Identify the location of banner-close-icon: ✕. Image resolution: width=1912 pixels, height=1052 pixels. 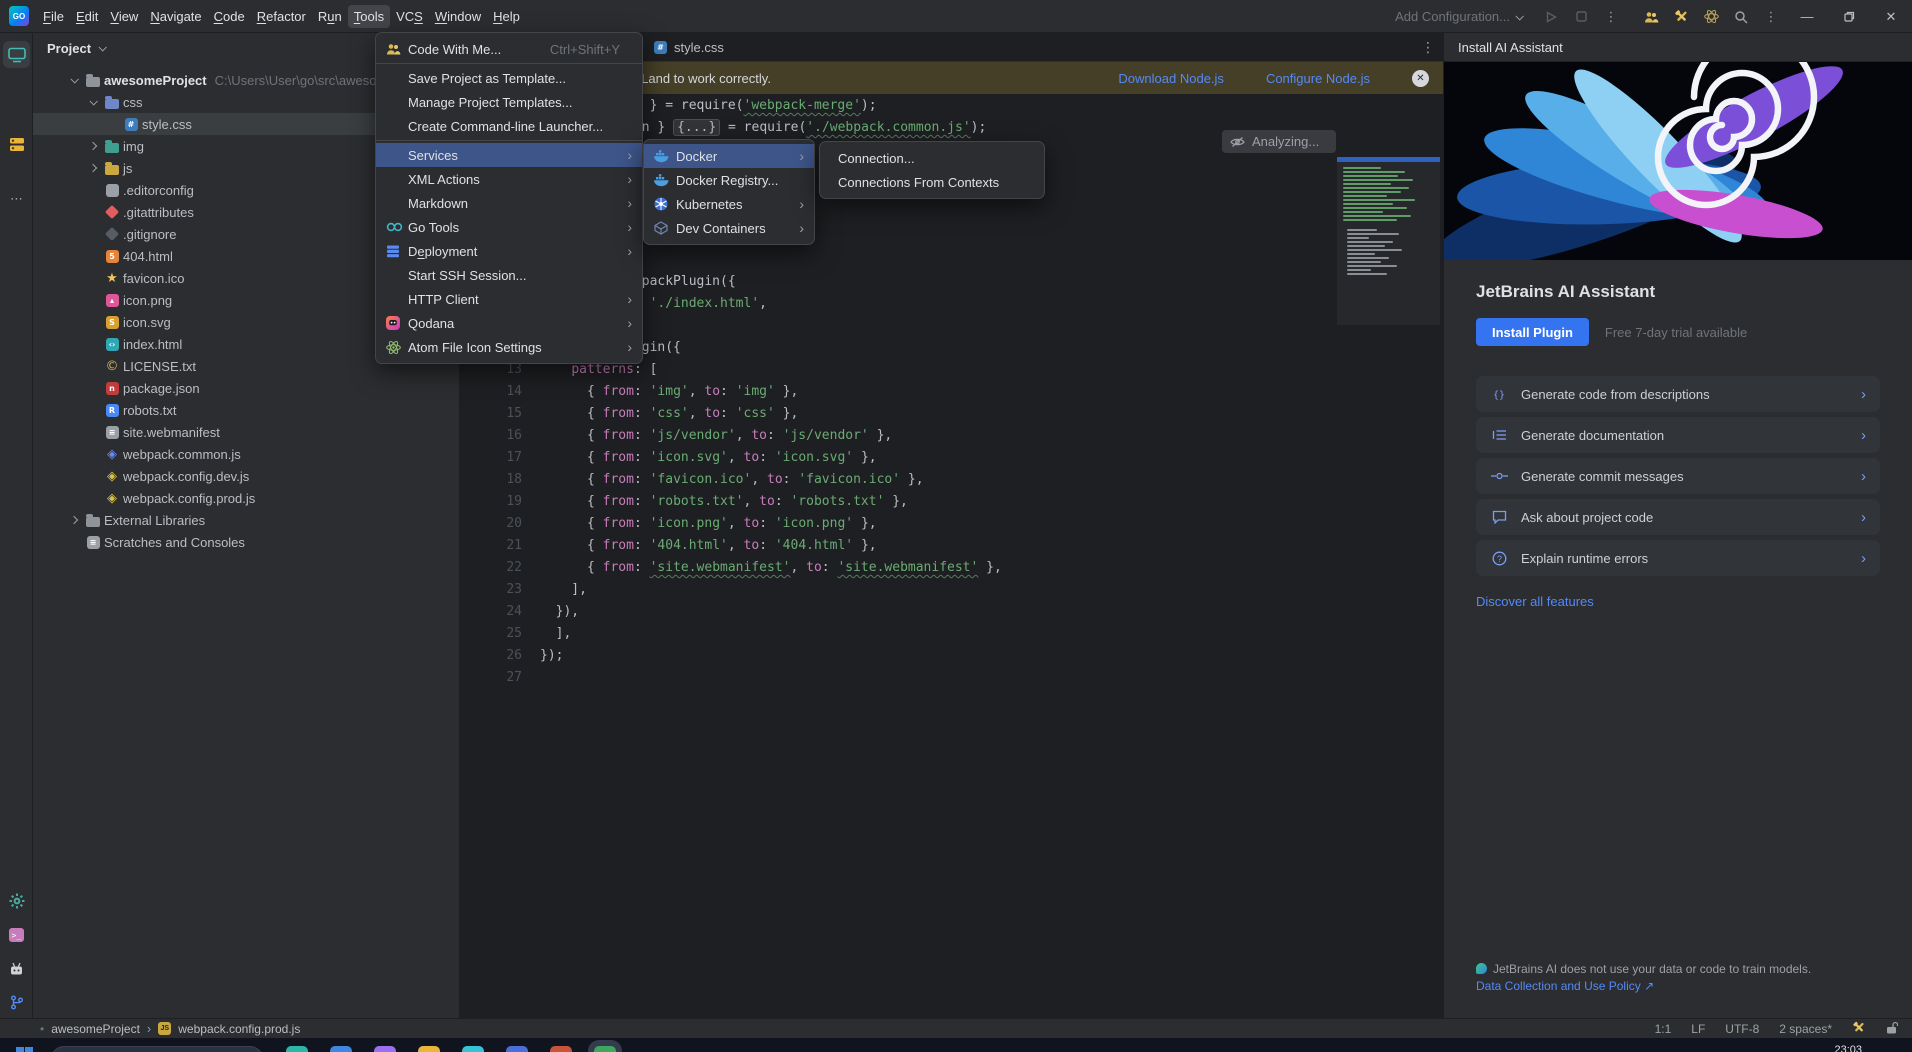
(1420, 78).